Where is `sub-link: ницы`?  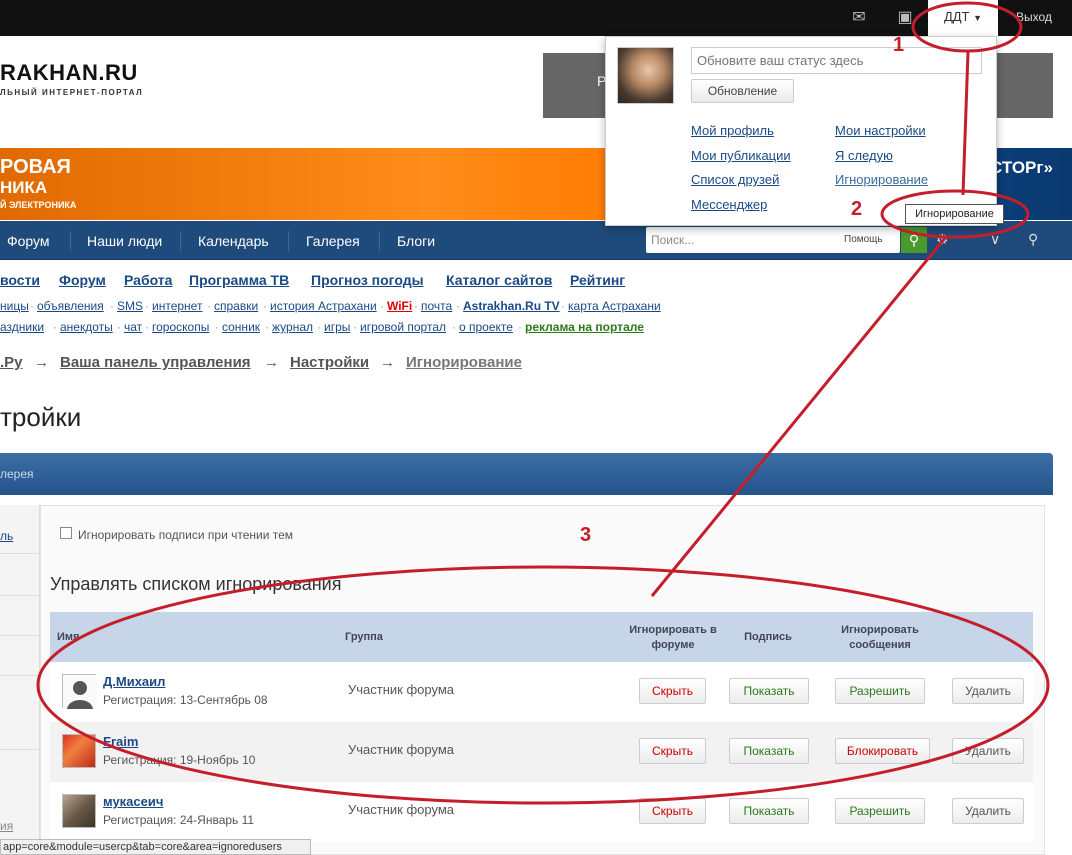
sub-link: ницы is located at coordinates (14, 306).